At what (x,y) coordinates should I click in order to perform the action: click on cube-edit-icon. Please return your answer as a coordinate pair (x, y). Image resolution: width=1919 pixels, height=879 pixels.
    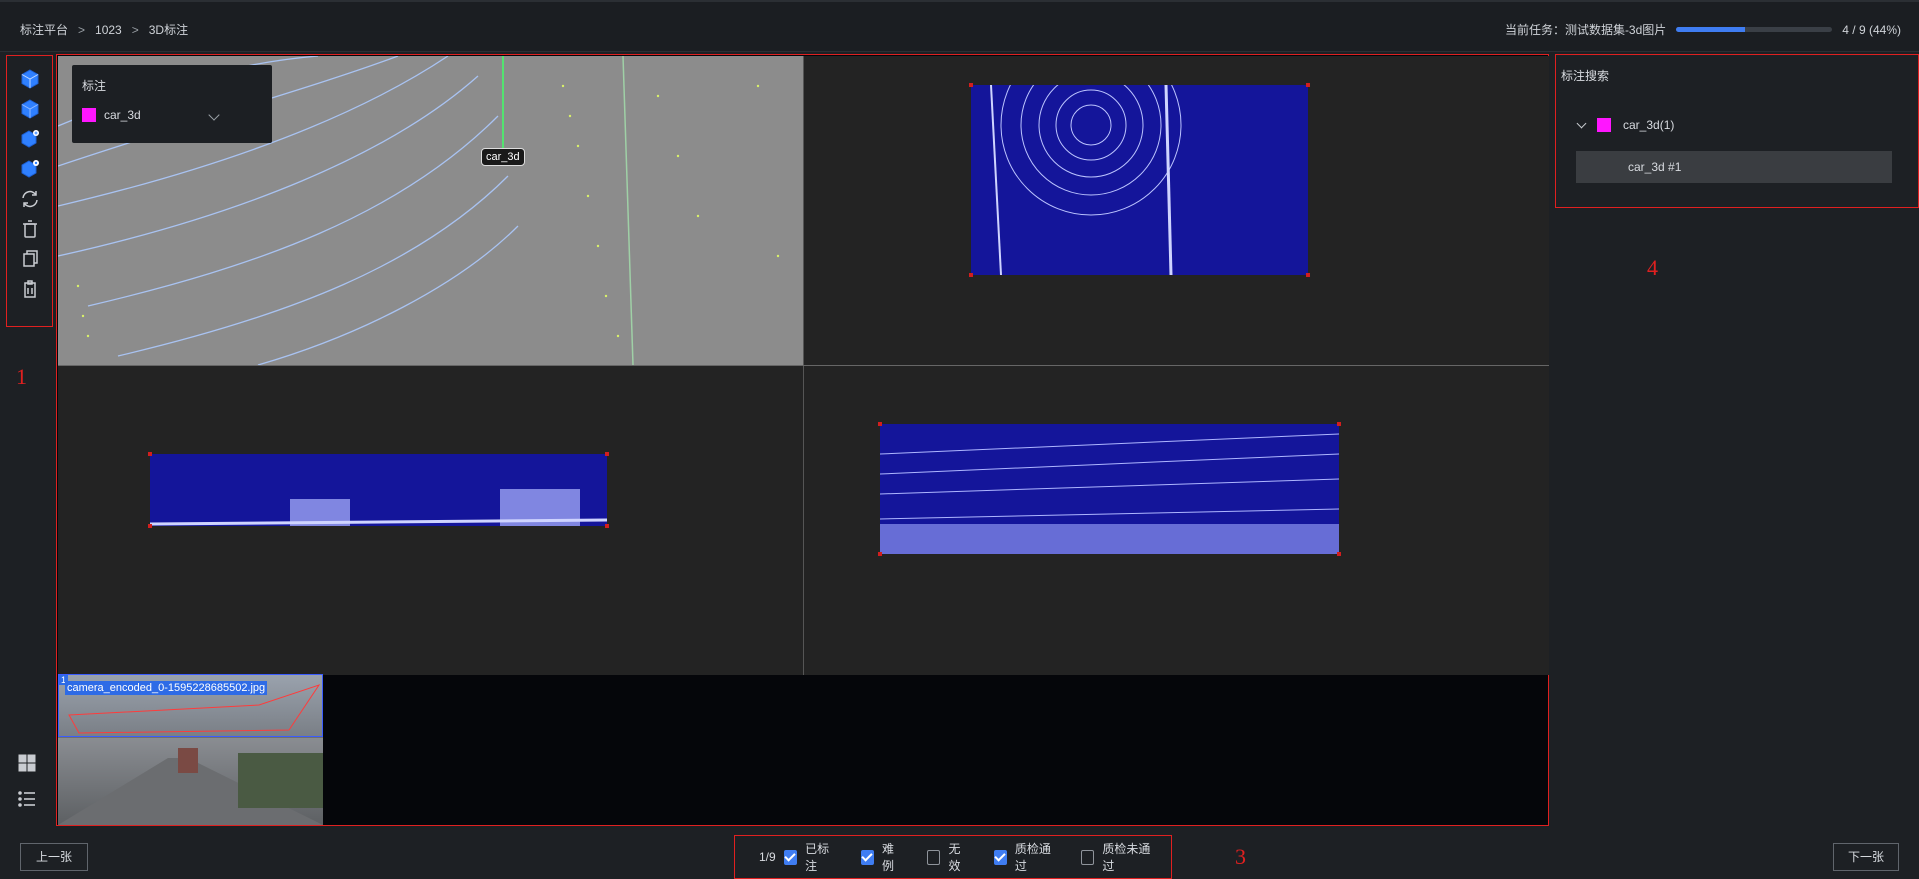
    Looking at the image, I should click on (30, 169).